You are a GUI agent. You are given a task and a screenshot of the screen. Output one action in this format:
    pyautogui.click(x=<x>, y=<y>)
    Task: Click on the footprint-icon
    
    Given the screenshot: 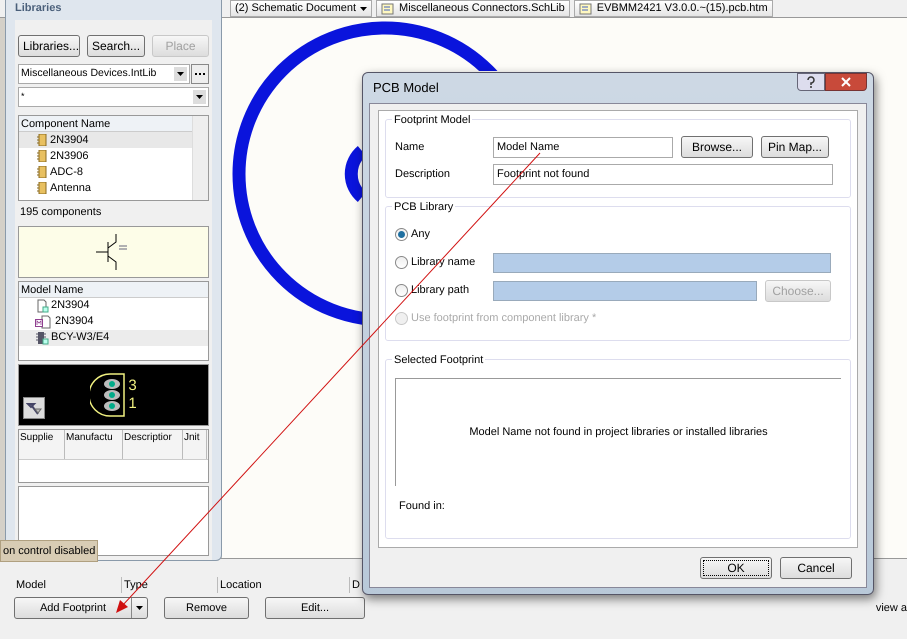 What is the action you would take?
    pyautogui.click(x=42, y=337)
    